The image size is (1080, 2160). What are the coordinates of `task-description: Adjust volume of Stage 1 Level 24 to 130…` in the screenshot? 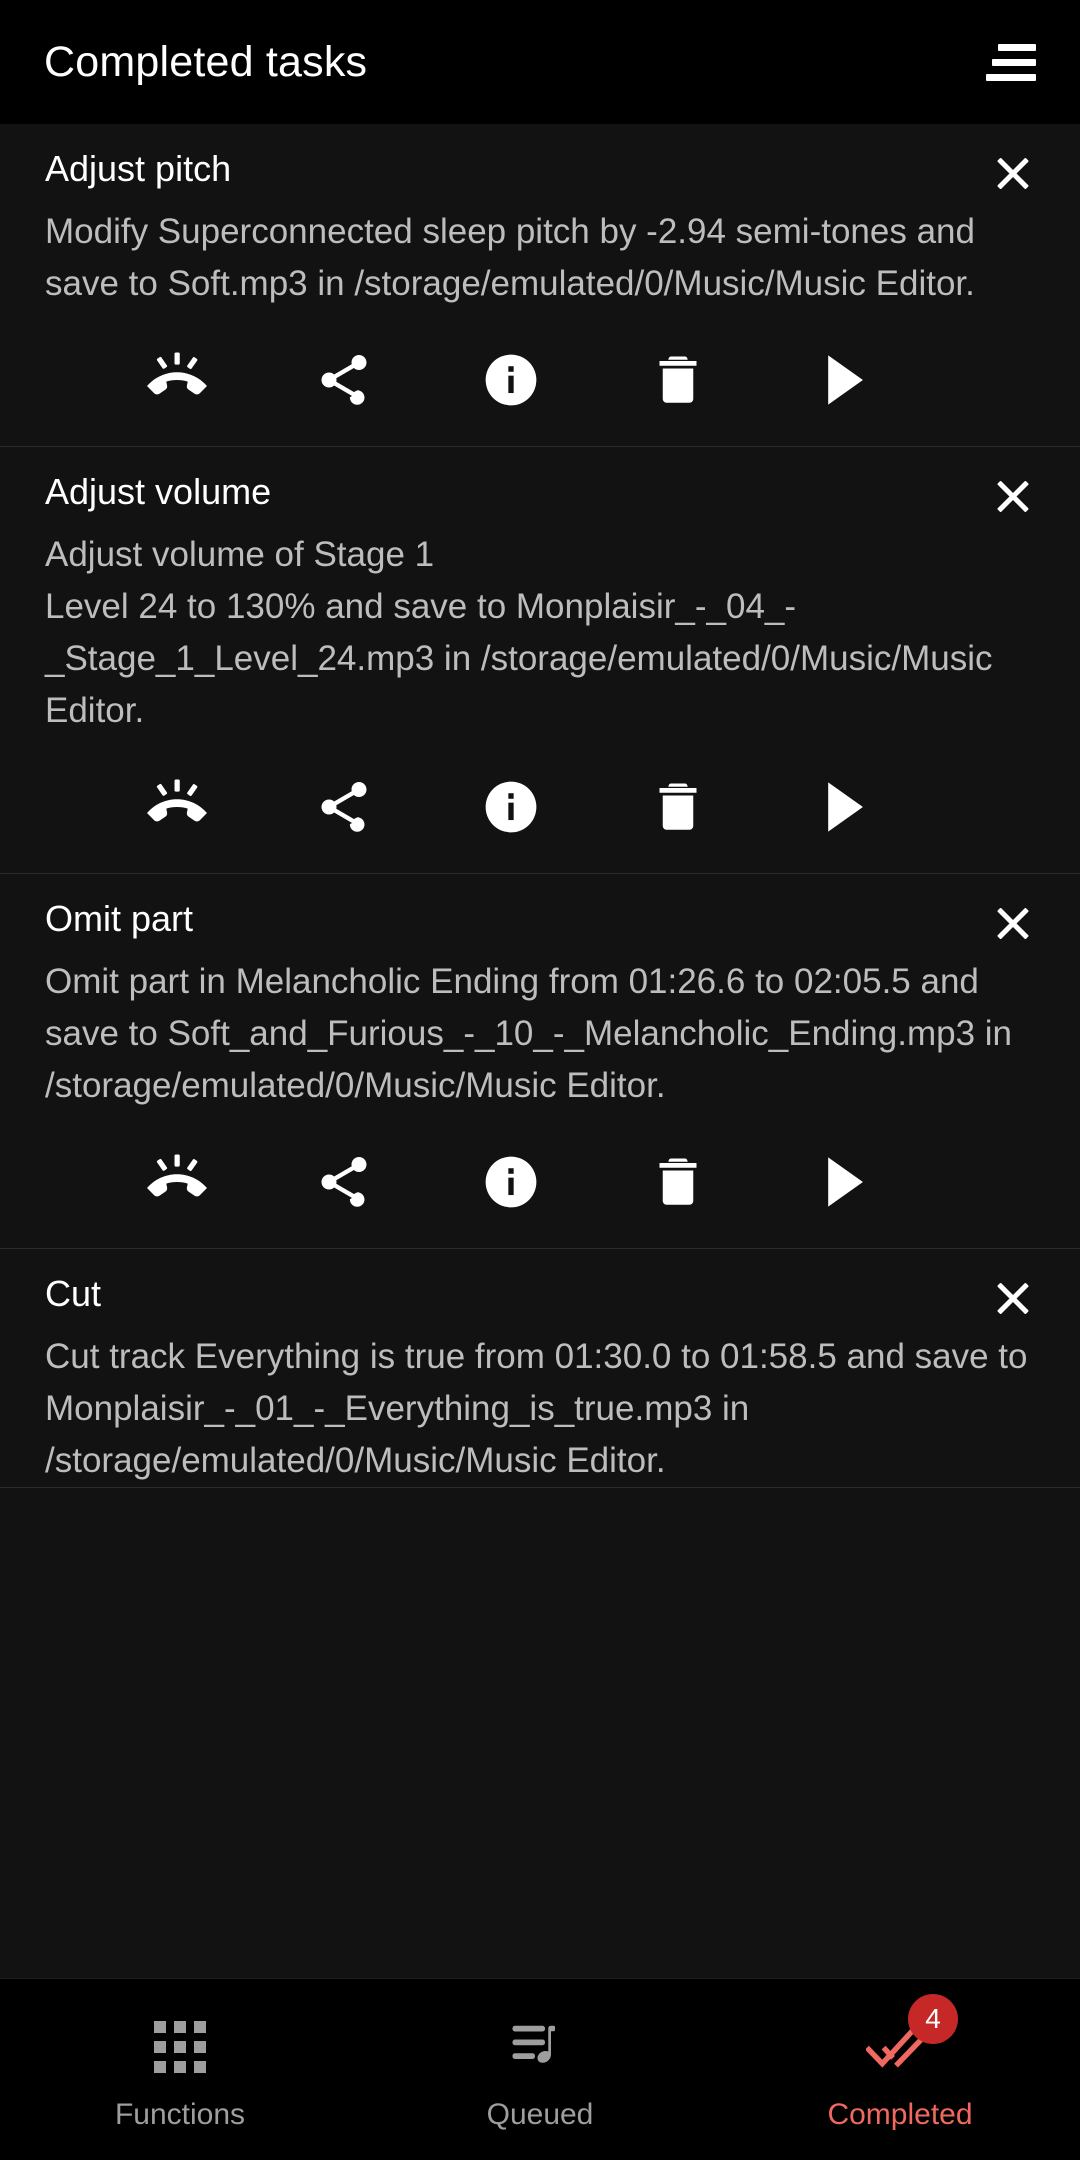 It's located at (519, 632).